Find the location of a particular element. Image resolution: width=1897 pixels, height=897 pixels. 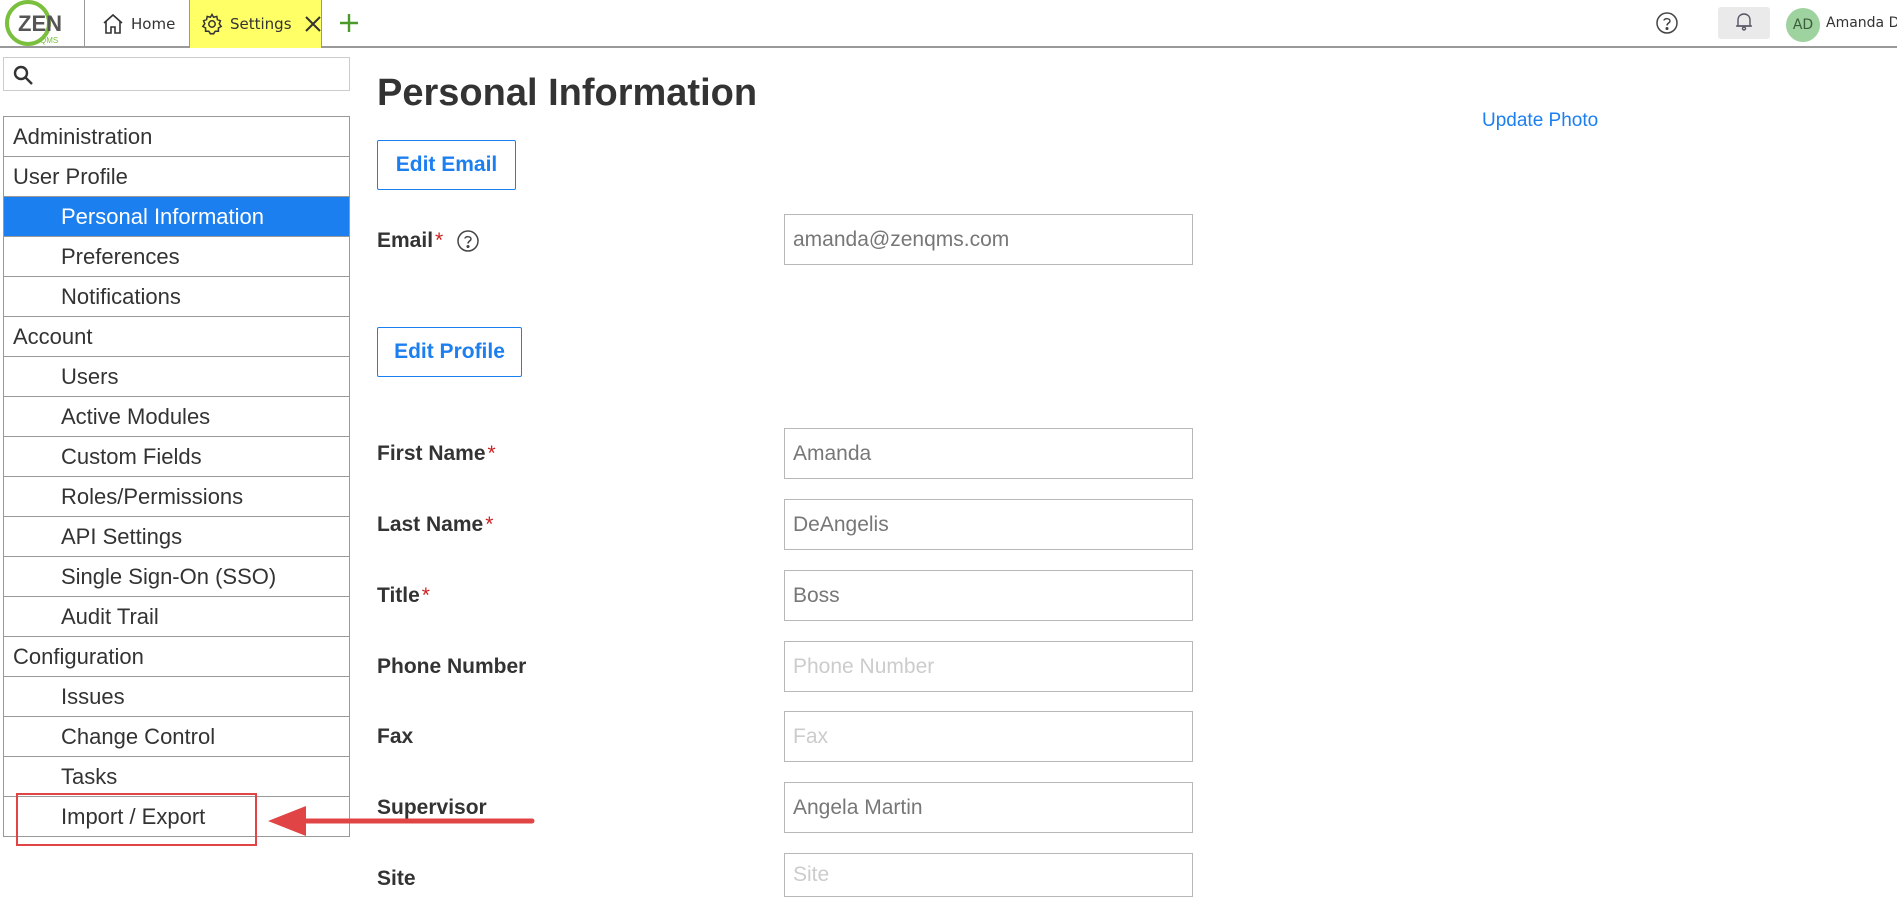

site-label-text: Site is located at coordinates (396, 878).